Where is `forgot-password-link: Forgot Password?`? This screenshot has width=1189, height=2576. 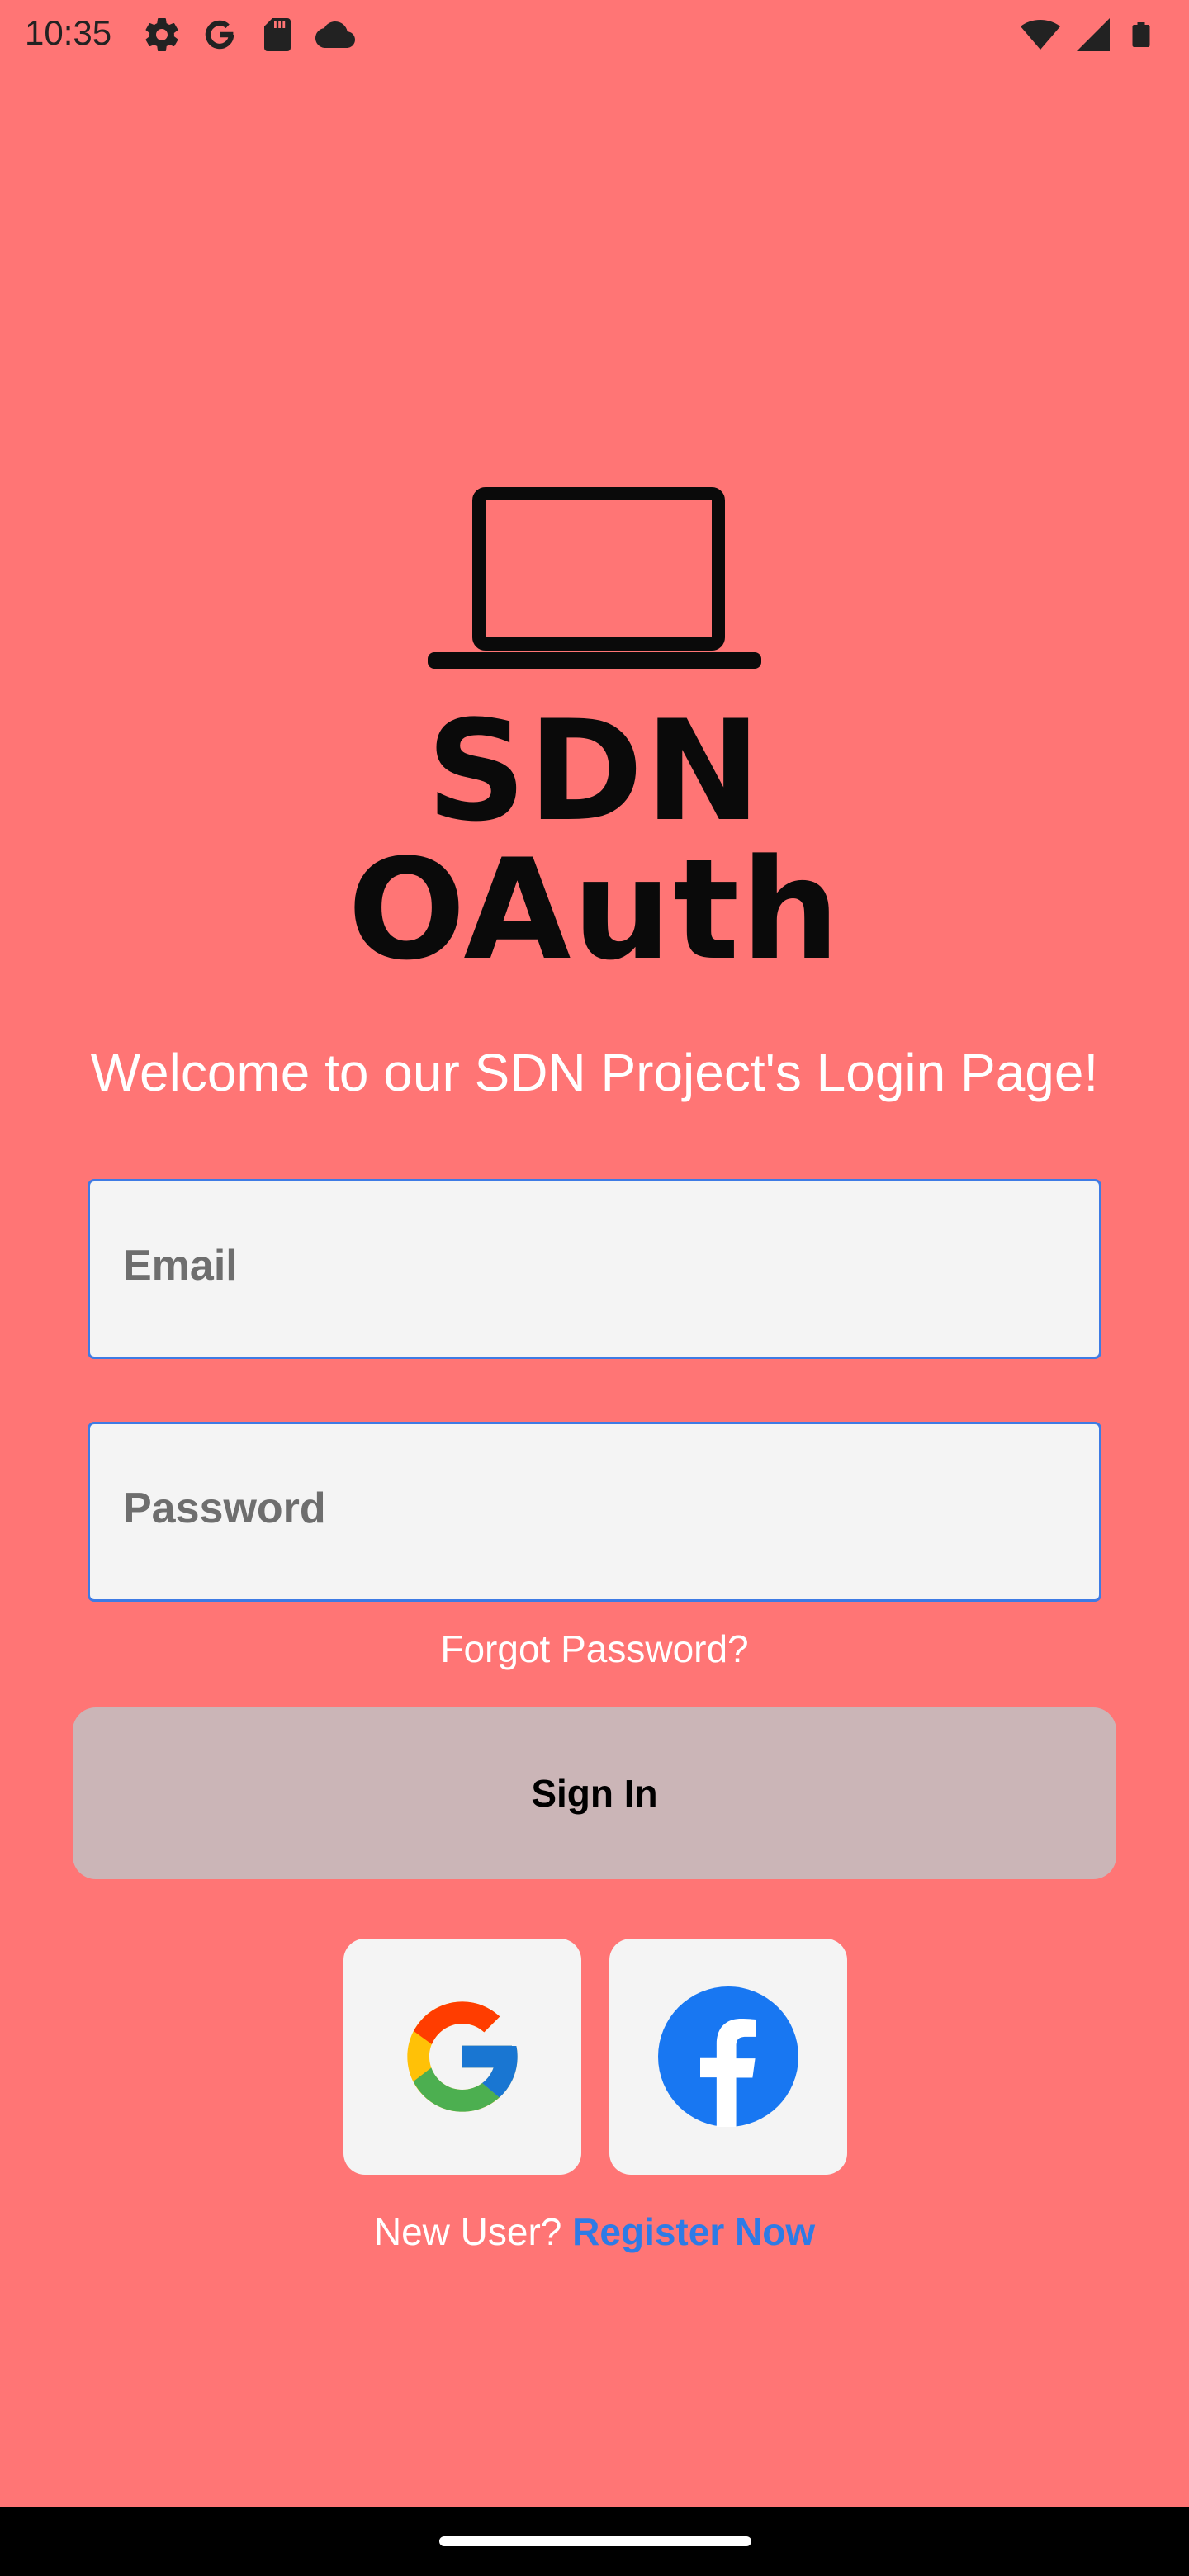
forgot-password-link: Forgot Password? is located at coordinates (594, 1649).